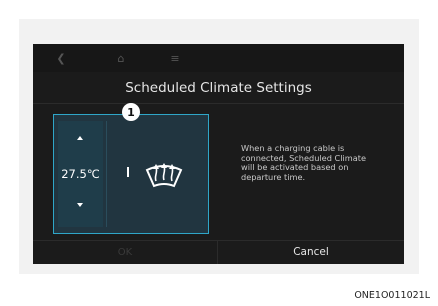 The width and height of the screenshot is (438, 306). What do you see at coordinates (311, 252) in the screenshot?
I see `cancel-button: Cancel` at bounding box center [311, 252].